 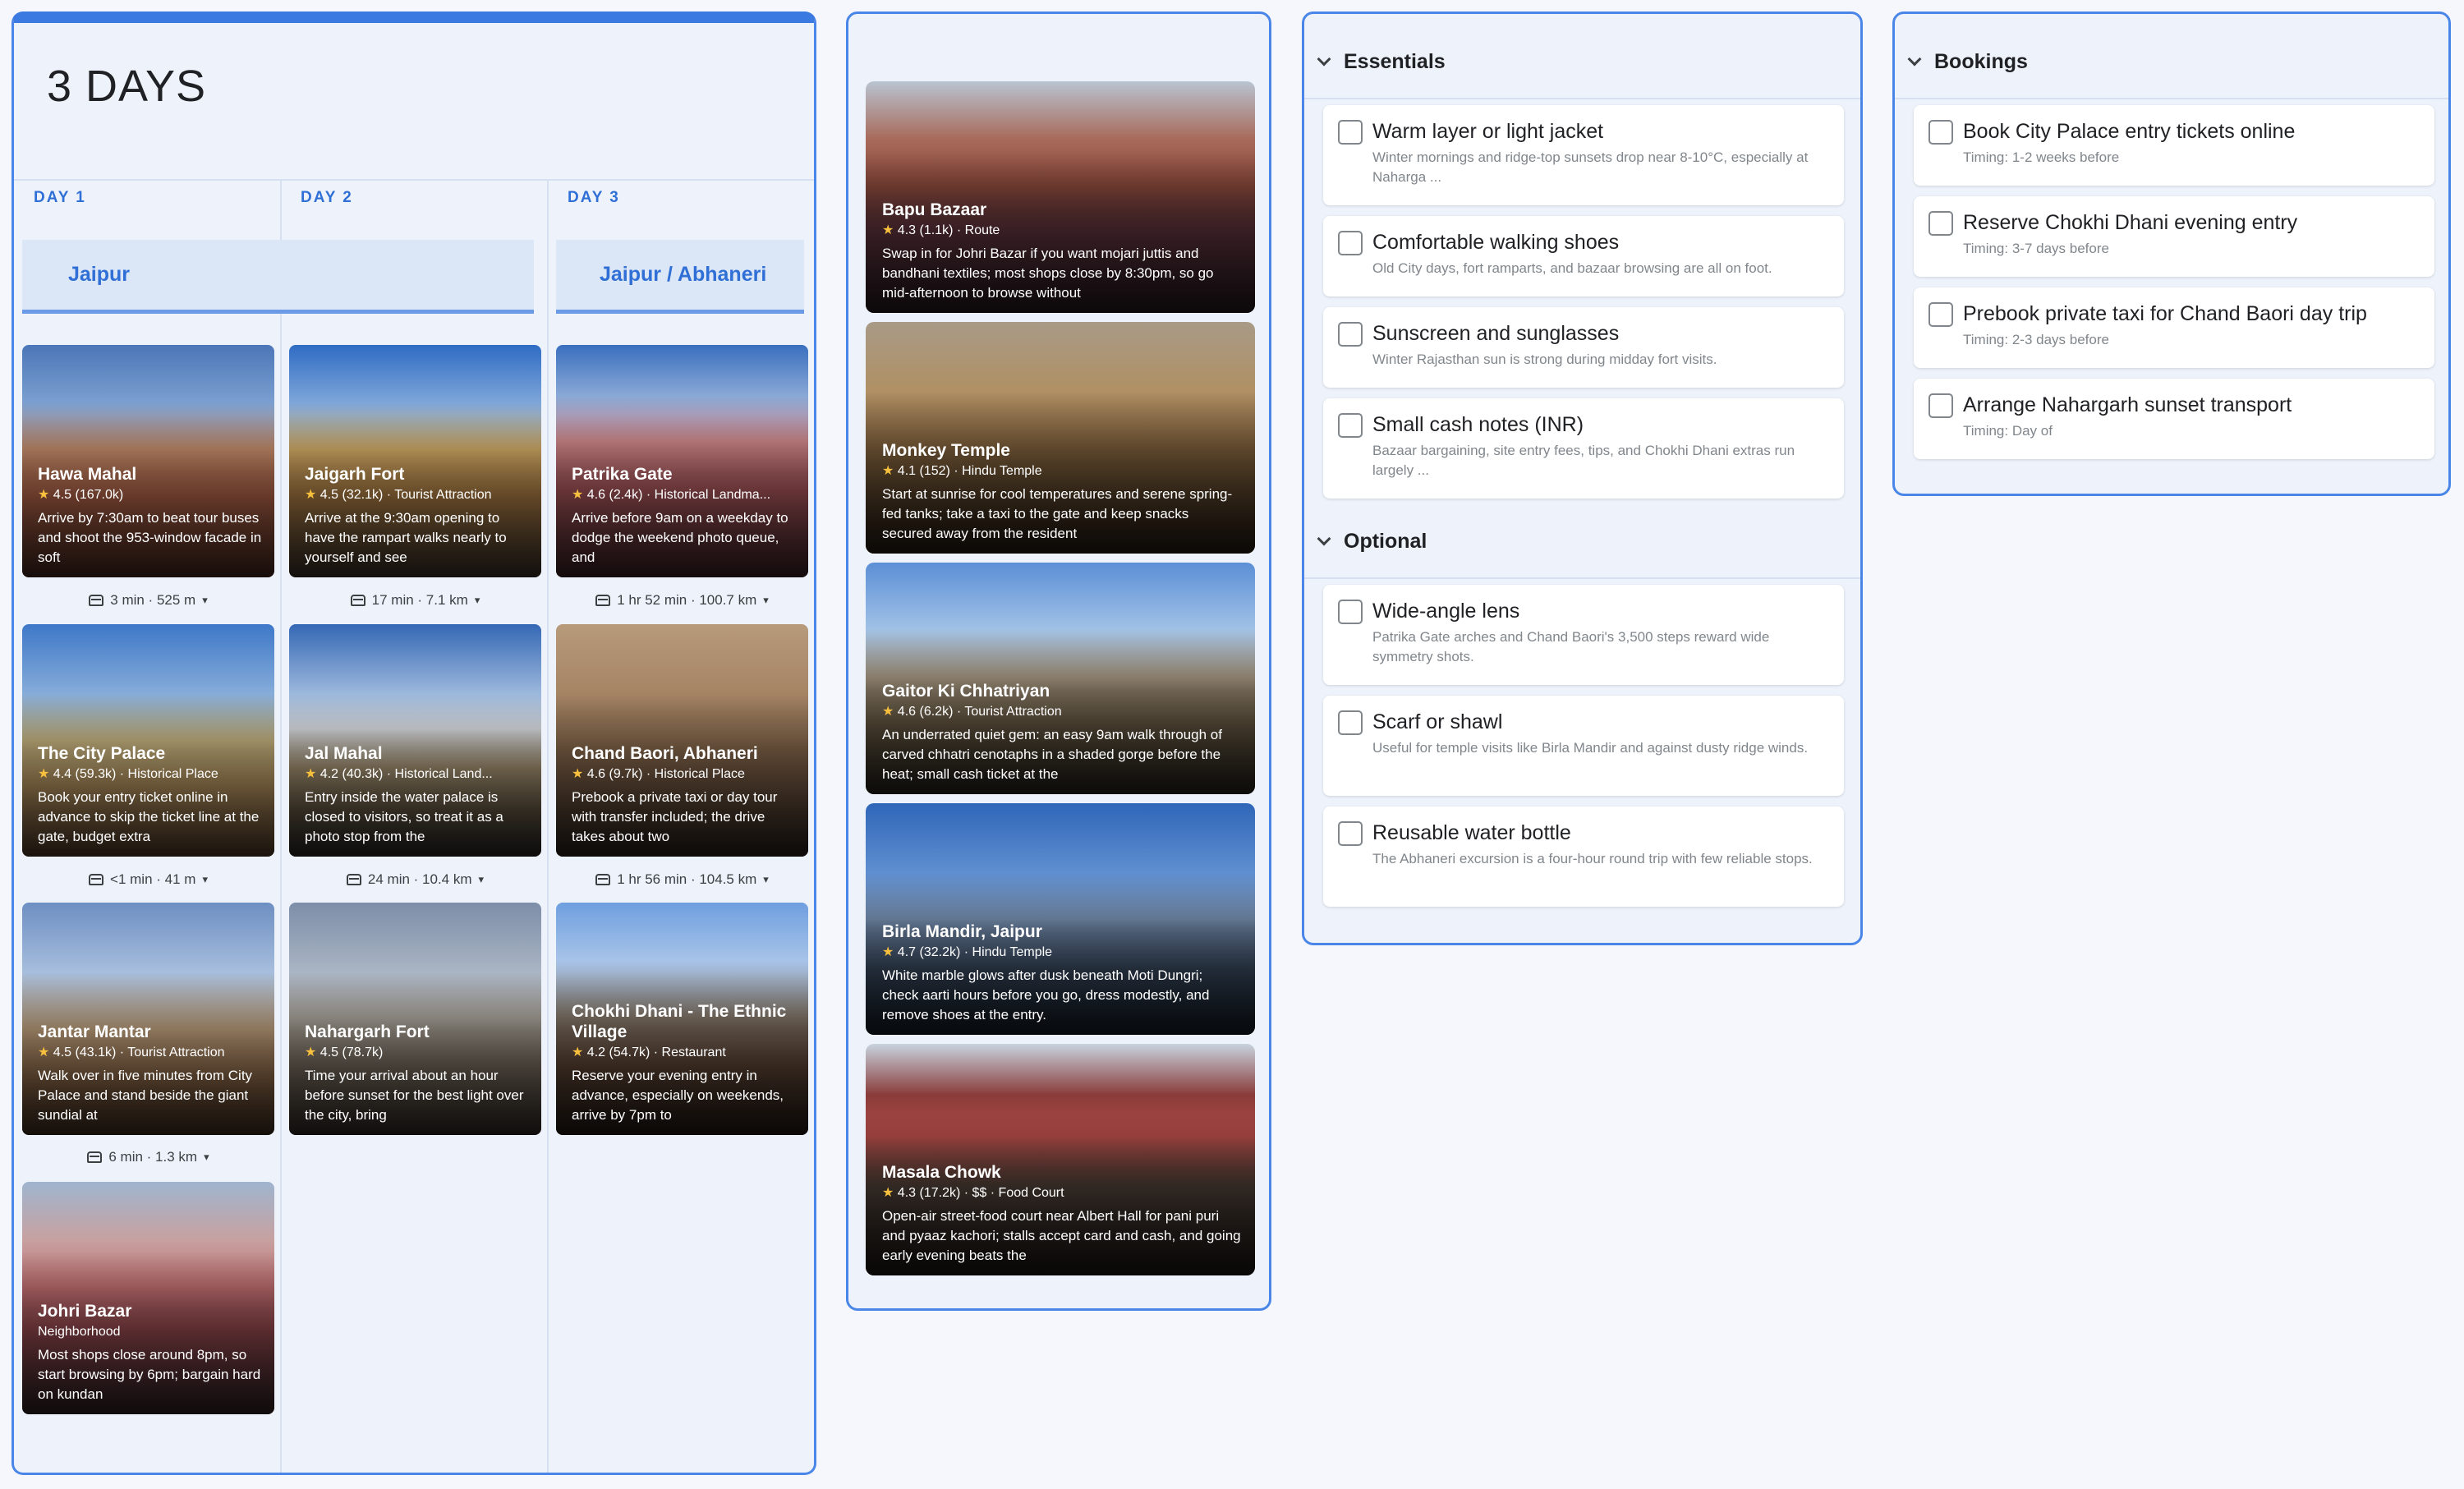 I want to click on item-label: Wide-angle lens, so click(x=1446, y=611).